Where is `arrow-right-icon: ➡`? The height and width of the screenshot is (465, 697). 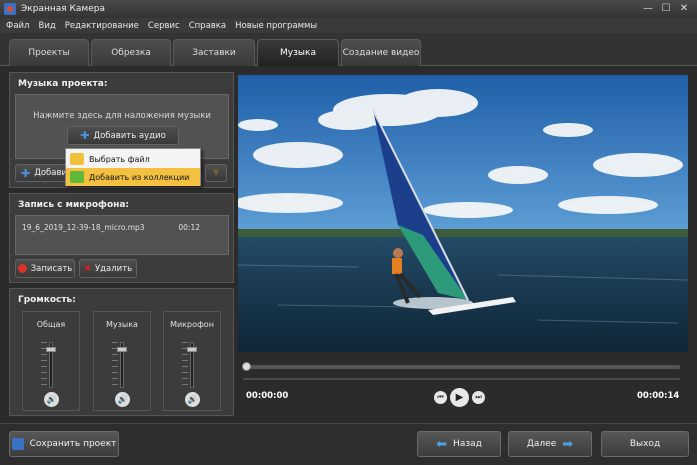 arrow-right-icon: ➡ is located at coordinates (568, 444).